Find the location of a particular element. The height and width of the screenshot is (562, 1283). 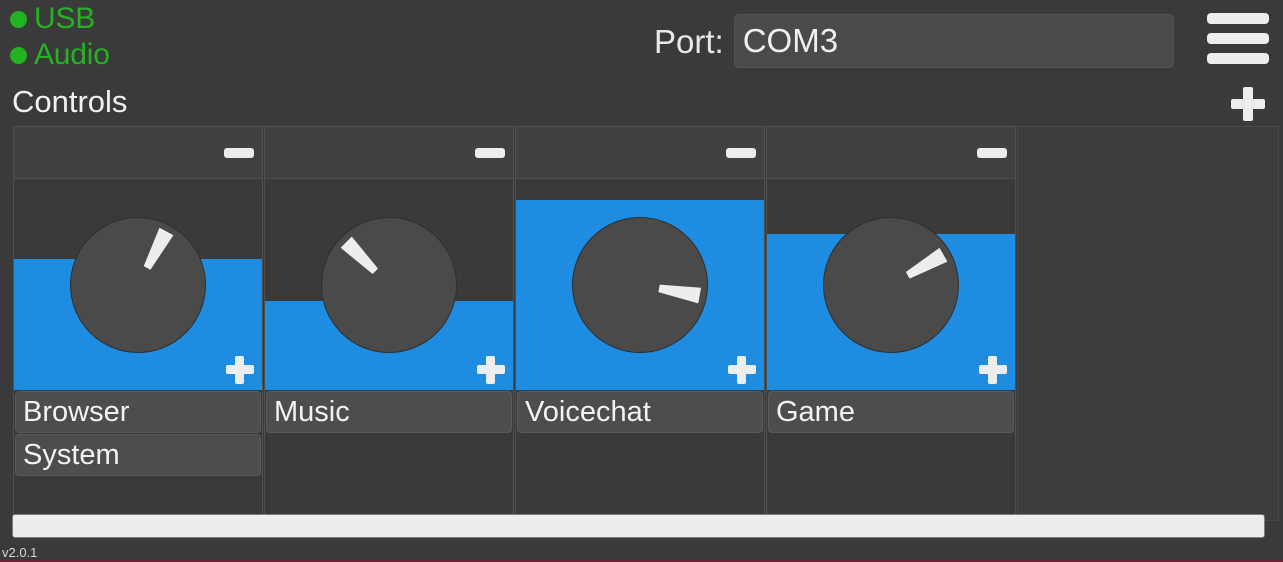

status-label-usb: USB is located at coordinates (65, 18).